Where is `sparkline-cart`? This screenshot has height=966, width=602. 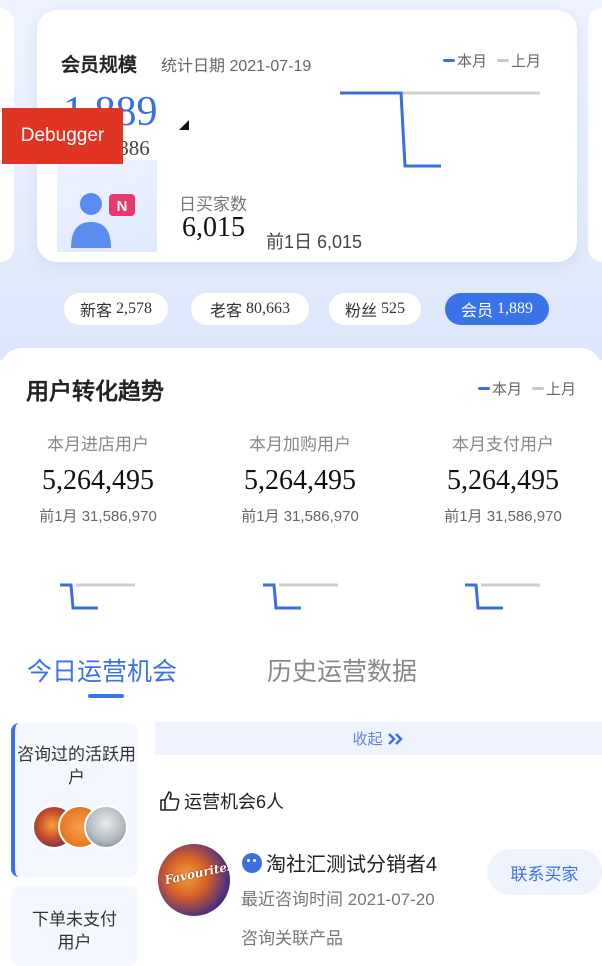
sparkline-cart is located at coordinates (300, 596).